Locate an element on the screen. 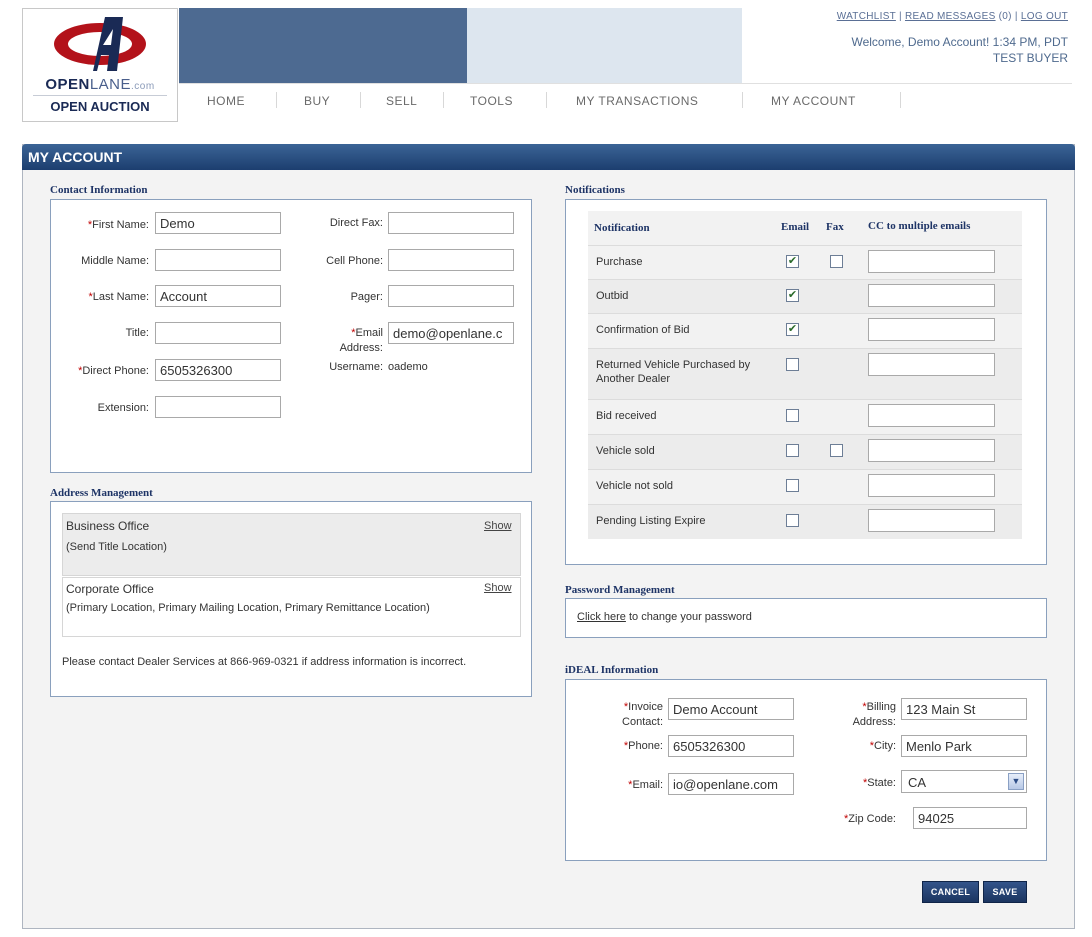 The image size is (1092, 937). city-label: *City: is located at coordinates (882, 746).